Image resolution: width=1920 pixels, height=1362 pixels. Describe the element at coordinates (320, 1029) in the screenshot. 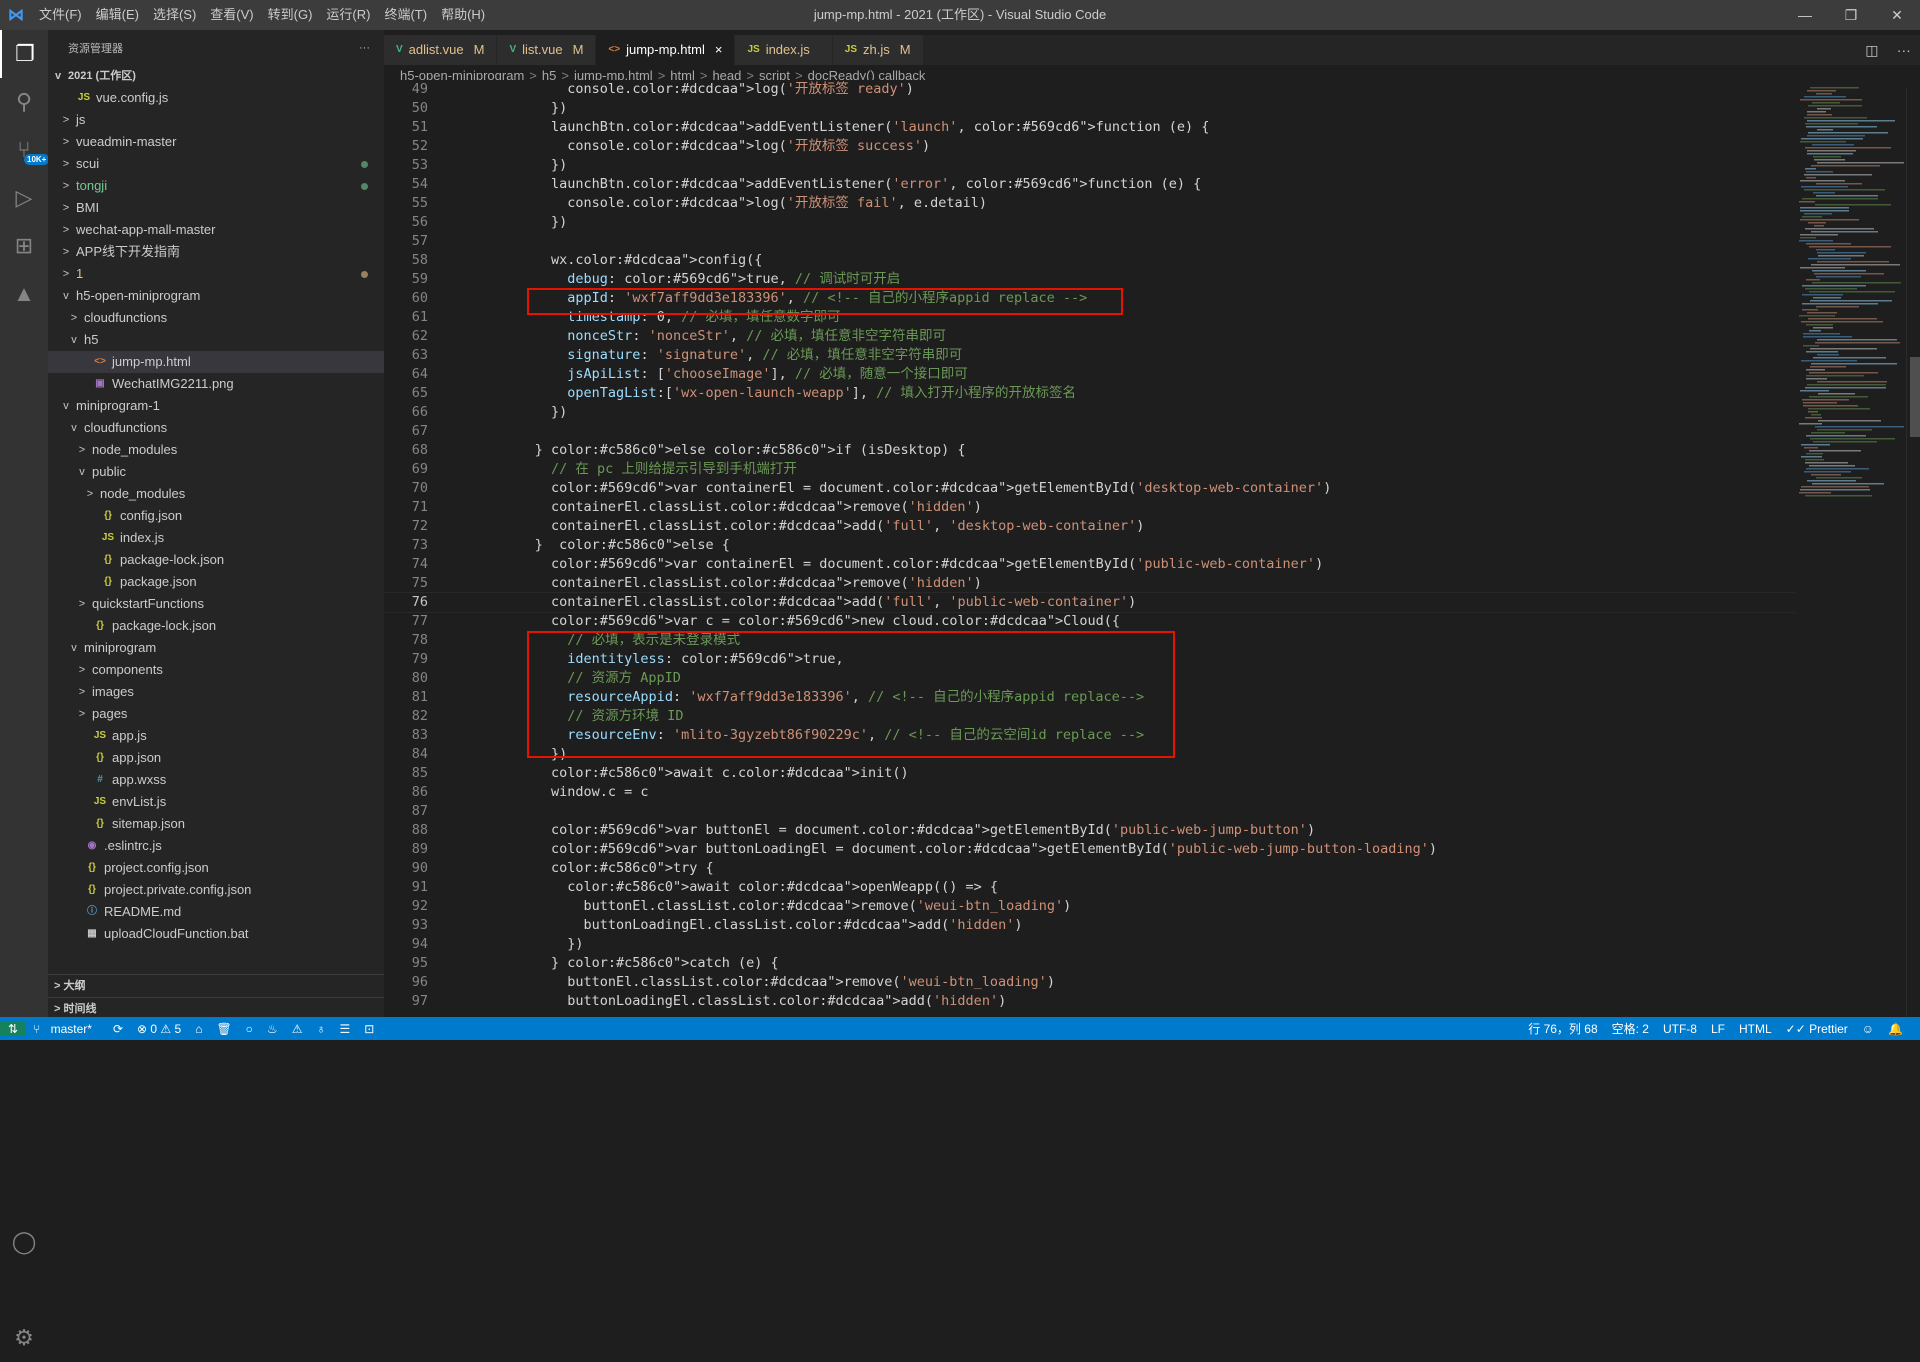

I see `lightbulb-icon: ♁` at that location.